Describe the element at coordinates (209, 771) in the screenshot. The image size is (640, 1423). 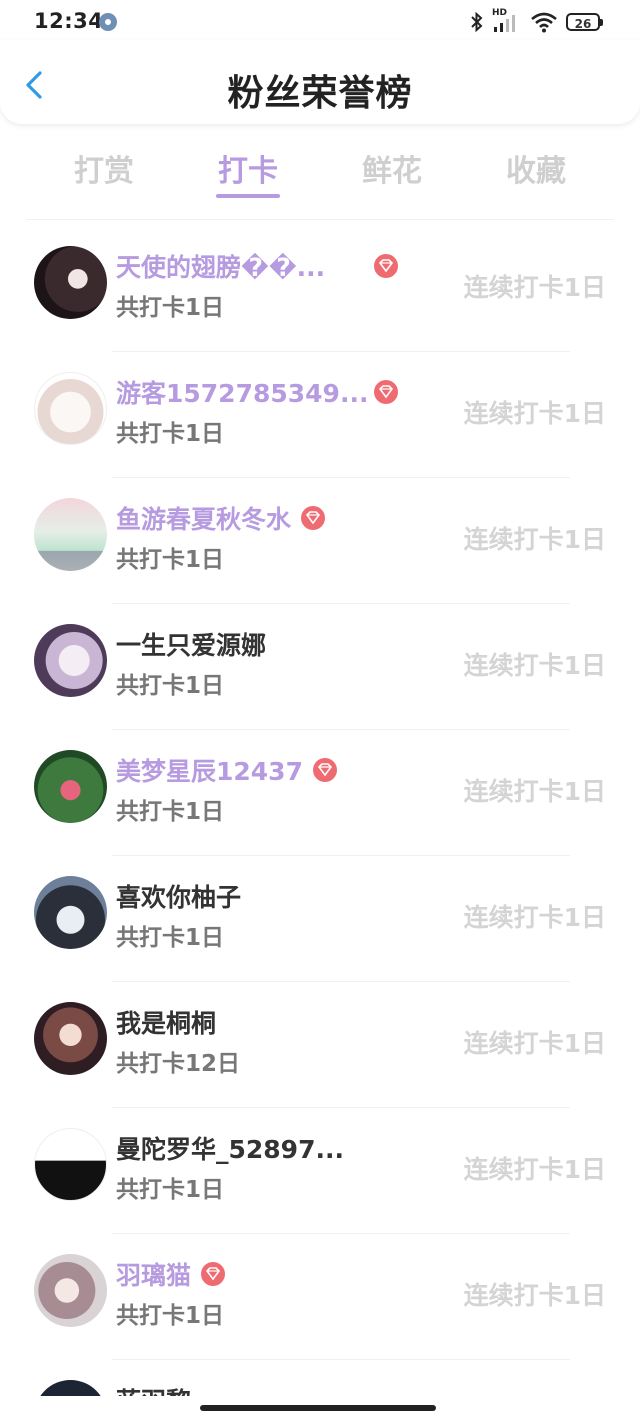
I see `fan-name: 美梦星辰12437` at that location.